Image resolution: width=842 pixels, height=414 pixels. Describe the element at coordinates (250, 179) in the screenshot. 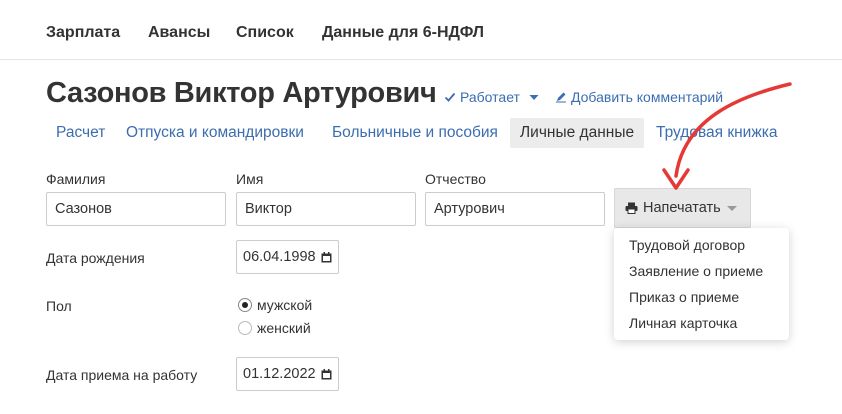

I see `first-name-label: Имя` at that location.